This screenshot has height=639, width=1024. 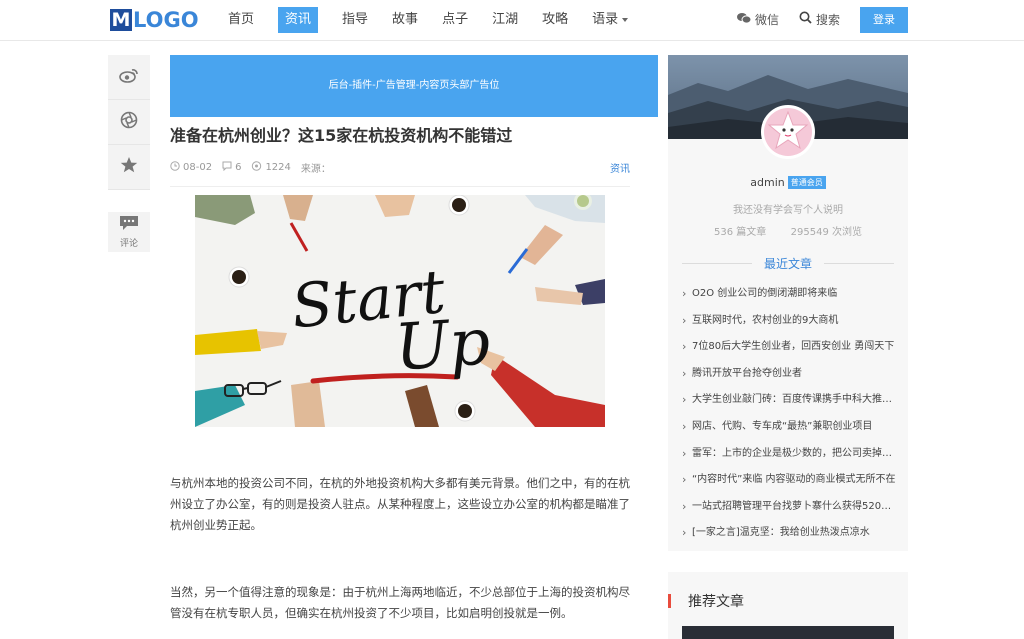 What do you see at coordinates (400, 167) in the screenshot?
I see `article-meta: 08-02 6 1224 来源： 资讯` at bounding box center [400, 167].